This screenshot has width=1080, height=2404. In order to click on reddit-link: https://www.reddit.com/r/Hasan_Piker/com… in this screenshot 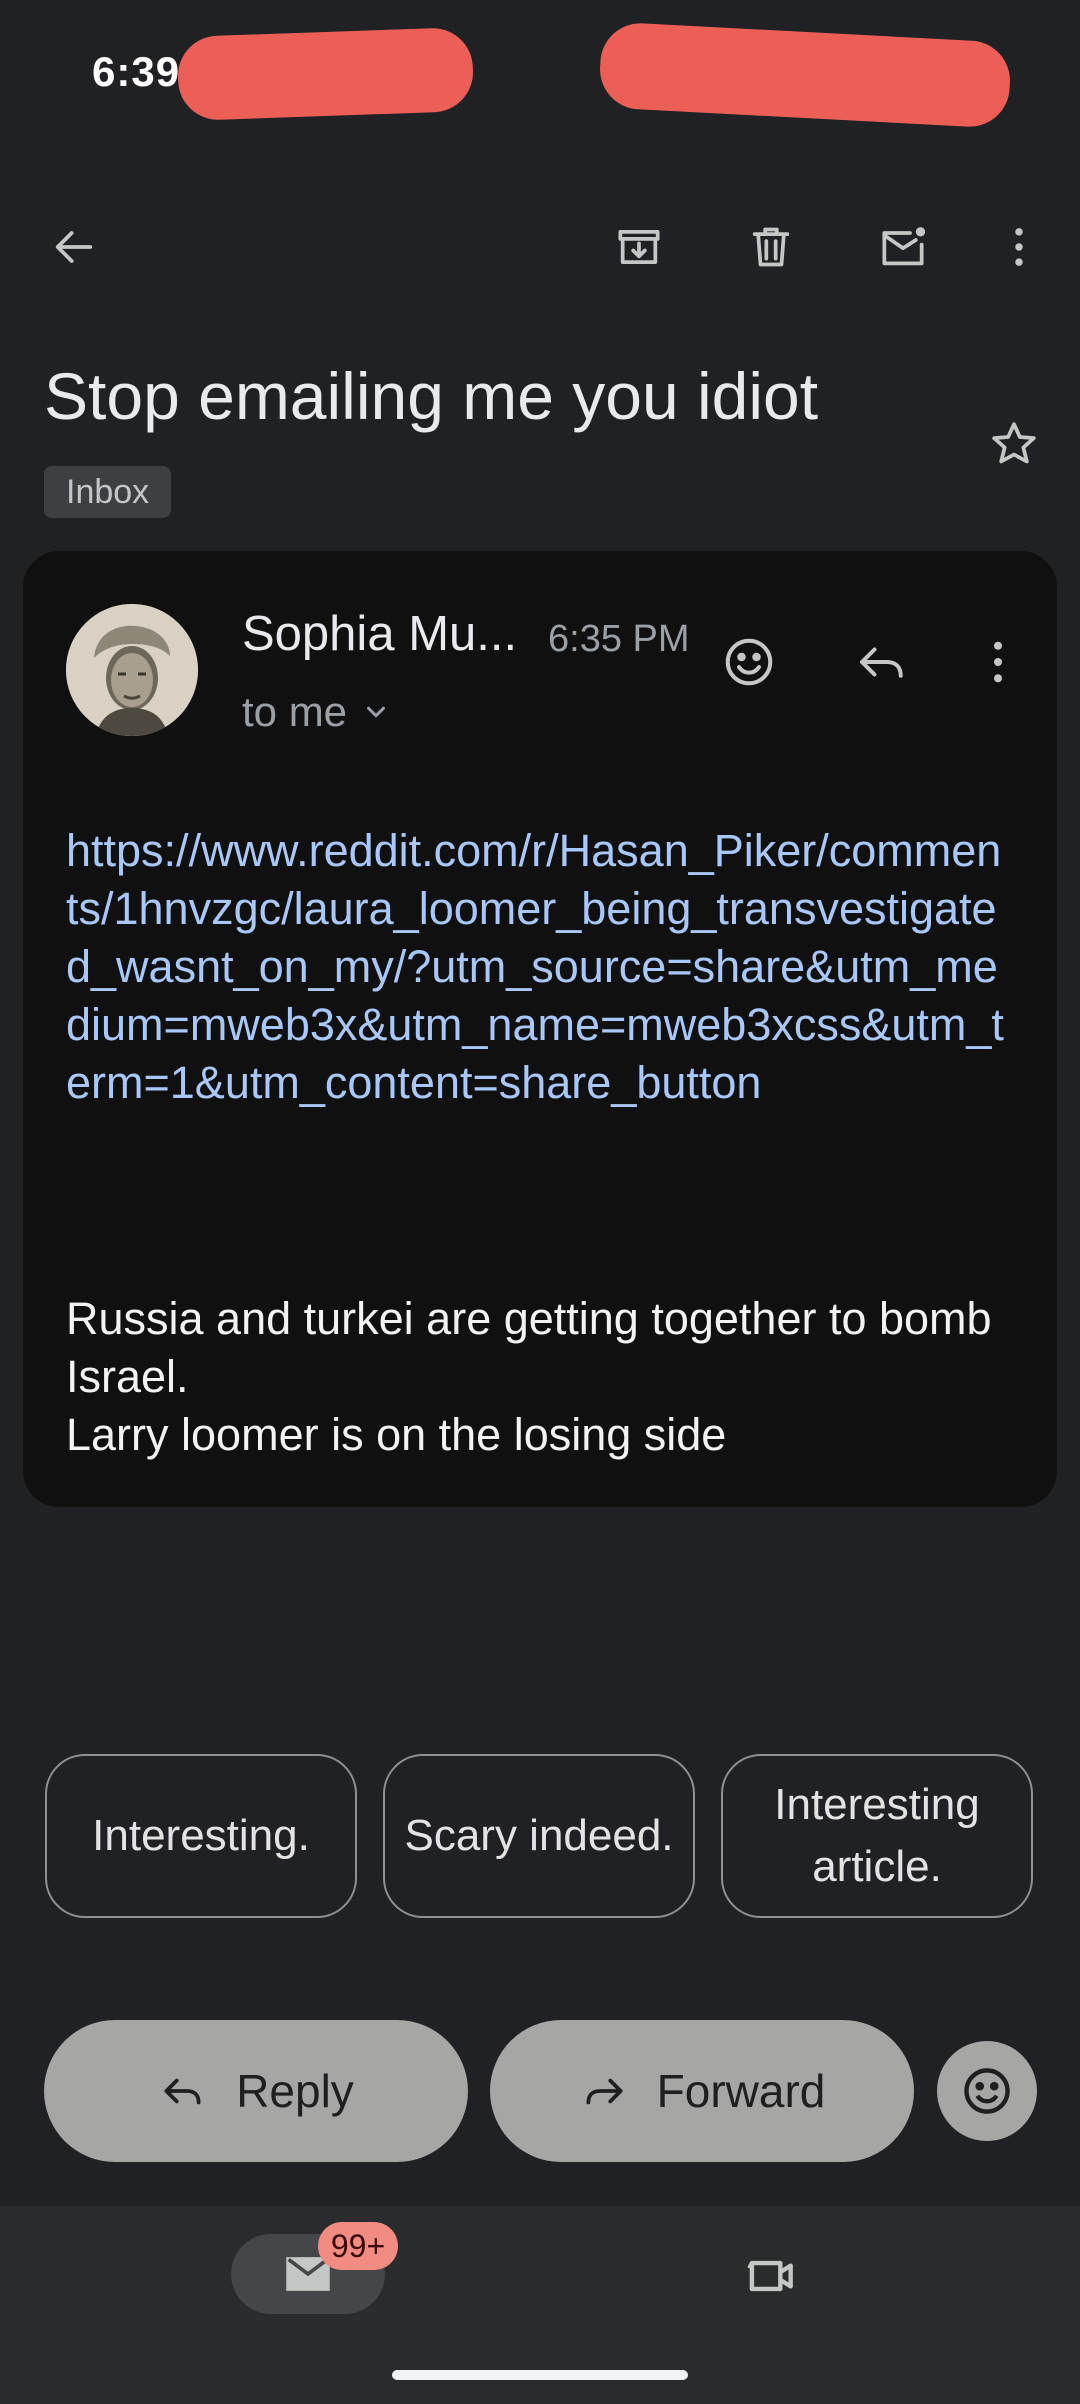, I will do `click(536, 967)`.